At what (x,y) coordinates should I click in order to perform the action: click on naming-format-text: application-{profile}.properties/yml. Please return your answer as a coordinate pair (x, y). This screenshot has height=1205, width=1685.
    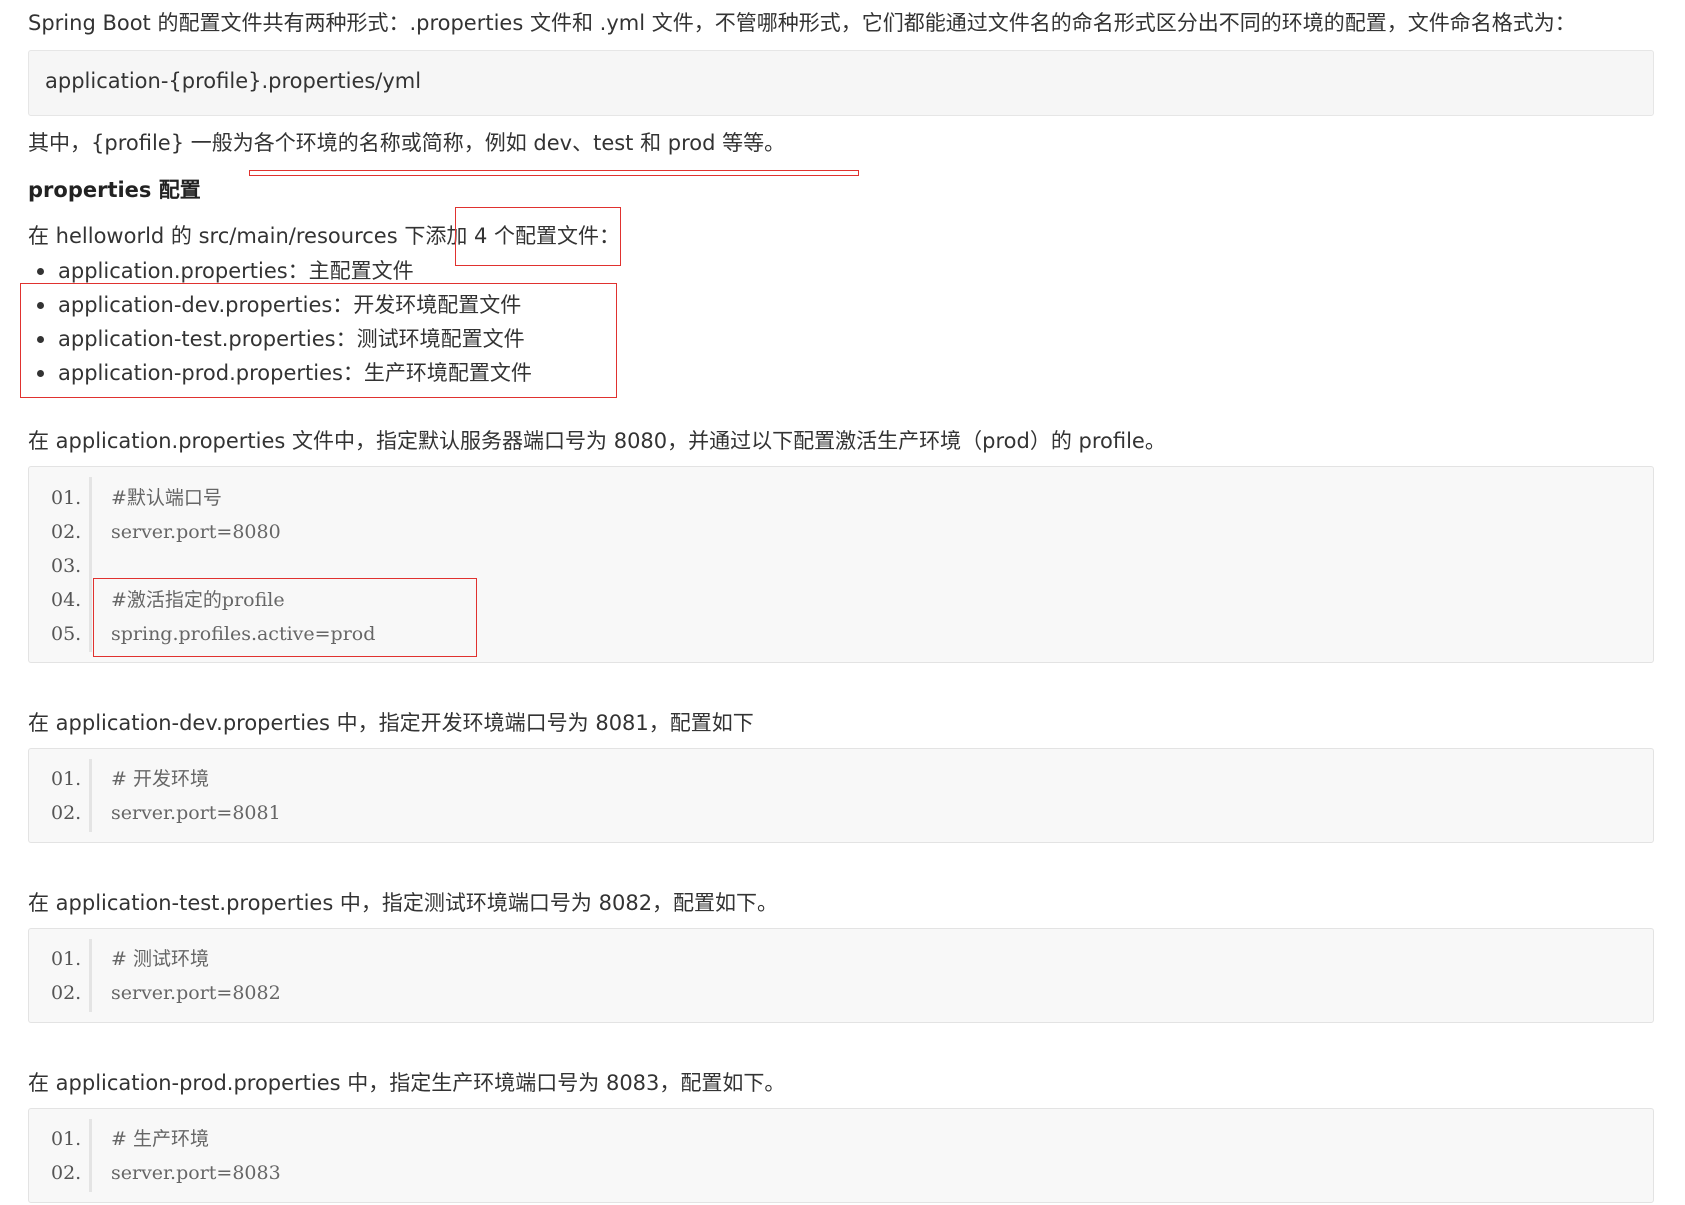
    Looking at the image, I should click on (233, 81).